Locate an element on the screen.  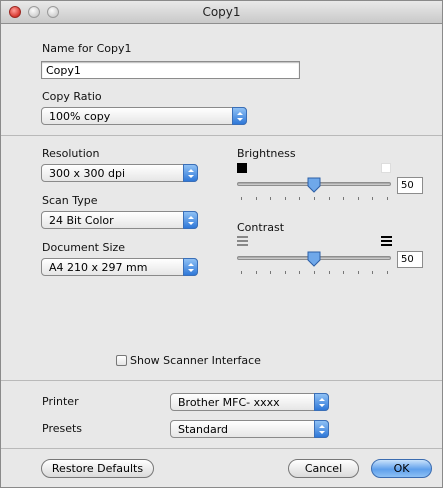
name-field is located at coordinates (170, 70).